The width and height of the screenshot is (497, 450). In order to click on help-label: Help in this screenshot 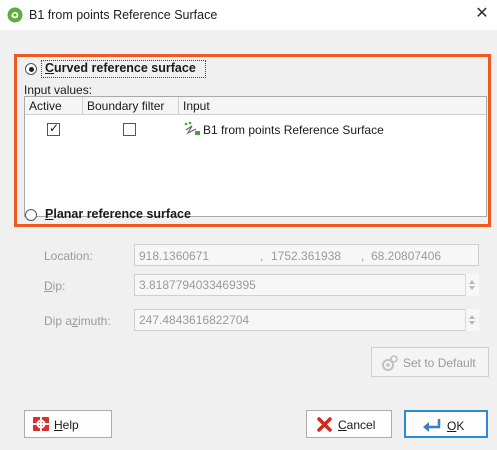, I will do `click(66, 425)`.